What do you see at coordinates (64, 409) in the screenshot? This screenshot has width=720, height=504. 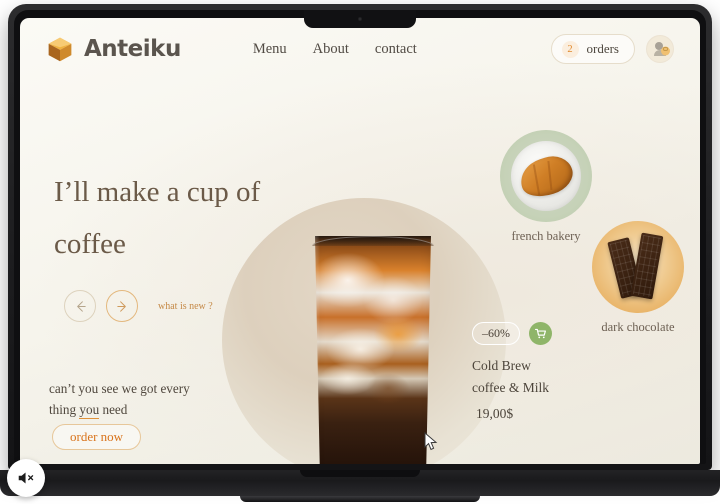 I see `hero-subtext-line-2a: thing` at bounding box center [64, 409].